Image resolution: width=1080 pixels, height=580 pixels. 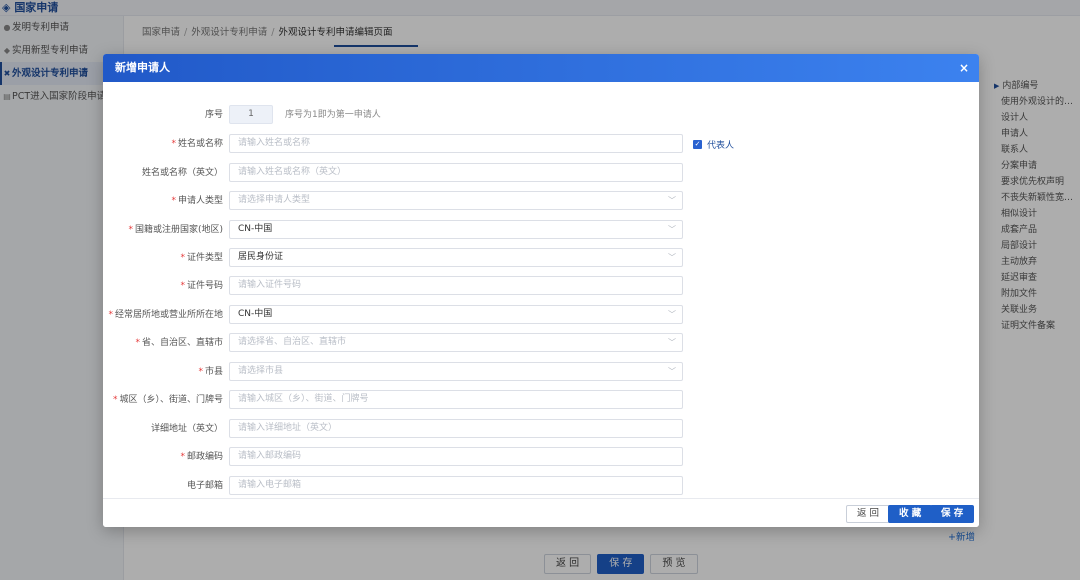 What do you see at coordinates (541, 115) in the screenshot?
I see `form-row-seq: 序号 1 序号为1即为第一申请人` at bounding box center [541, 115].